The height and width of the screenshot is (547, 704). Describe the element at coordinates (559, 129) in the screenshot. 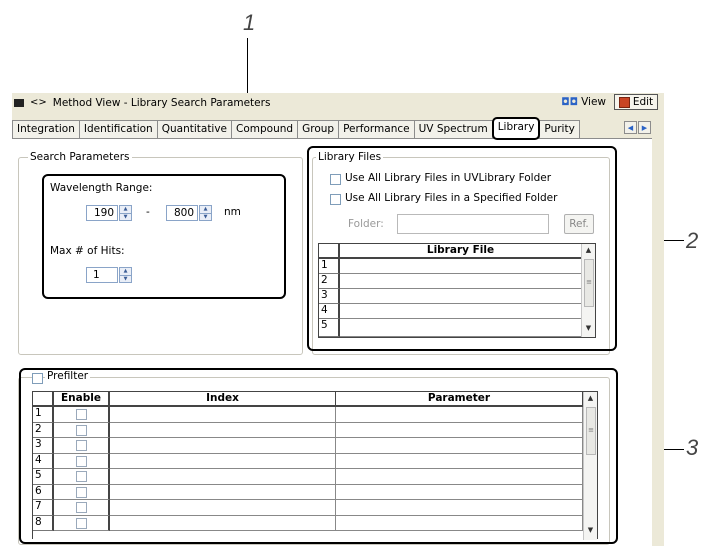

I see `tab-purity: Purity` at that location.